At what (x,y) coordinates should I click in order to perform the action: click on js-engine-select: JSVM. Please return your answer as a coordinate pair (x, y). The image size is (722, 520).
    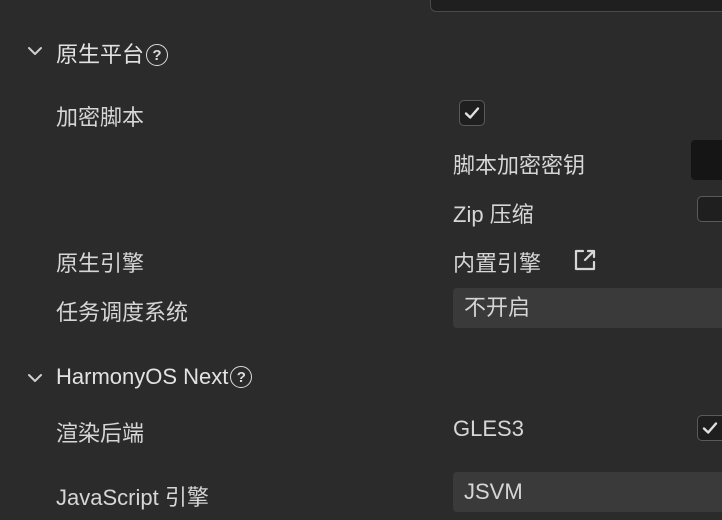
    Looking at the image, I should click on (587, 492).